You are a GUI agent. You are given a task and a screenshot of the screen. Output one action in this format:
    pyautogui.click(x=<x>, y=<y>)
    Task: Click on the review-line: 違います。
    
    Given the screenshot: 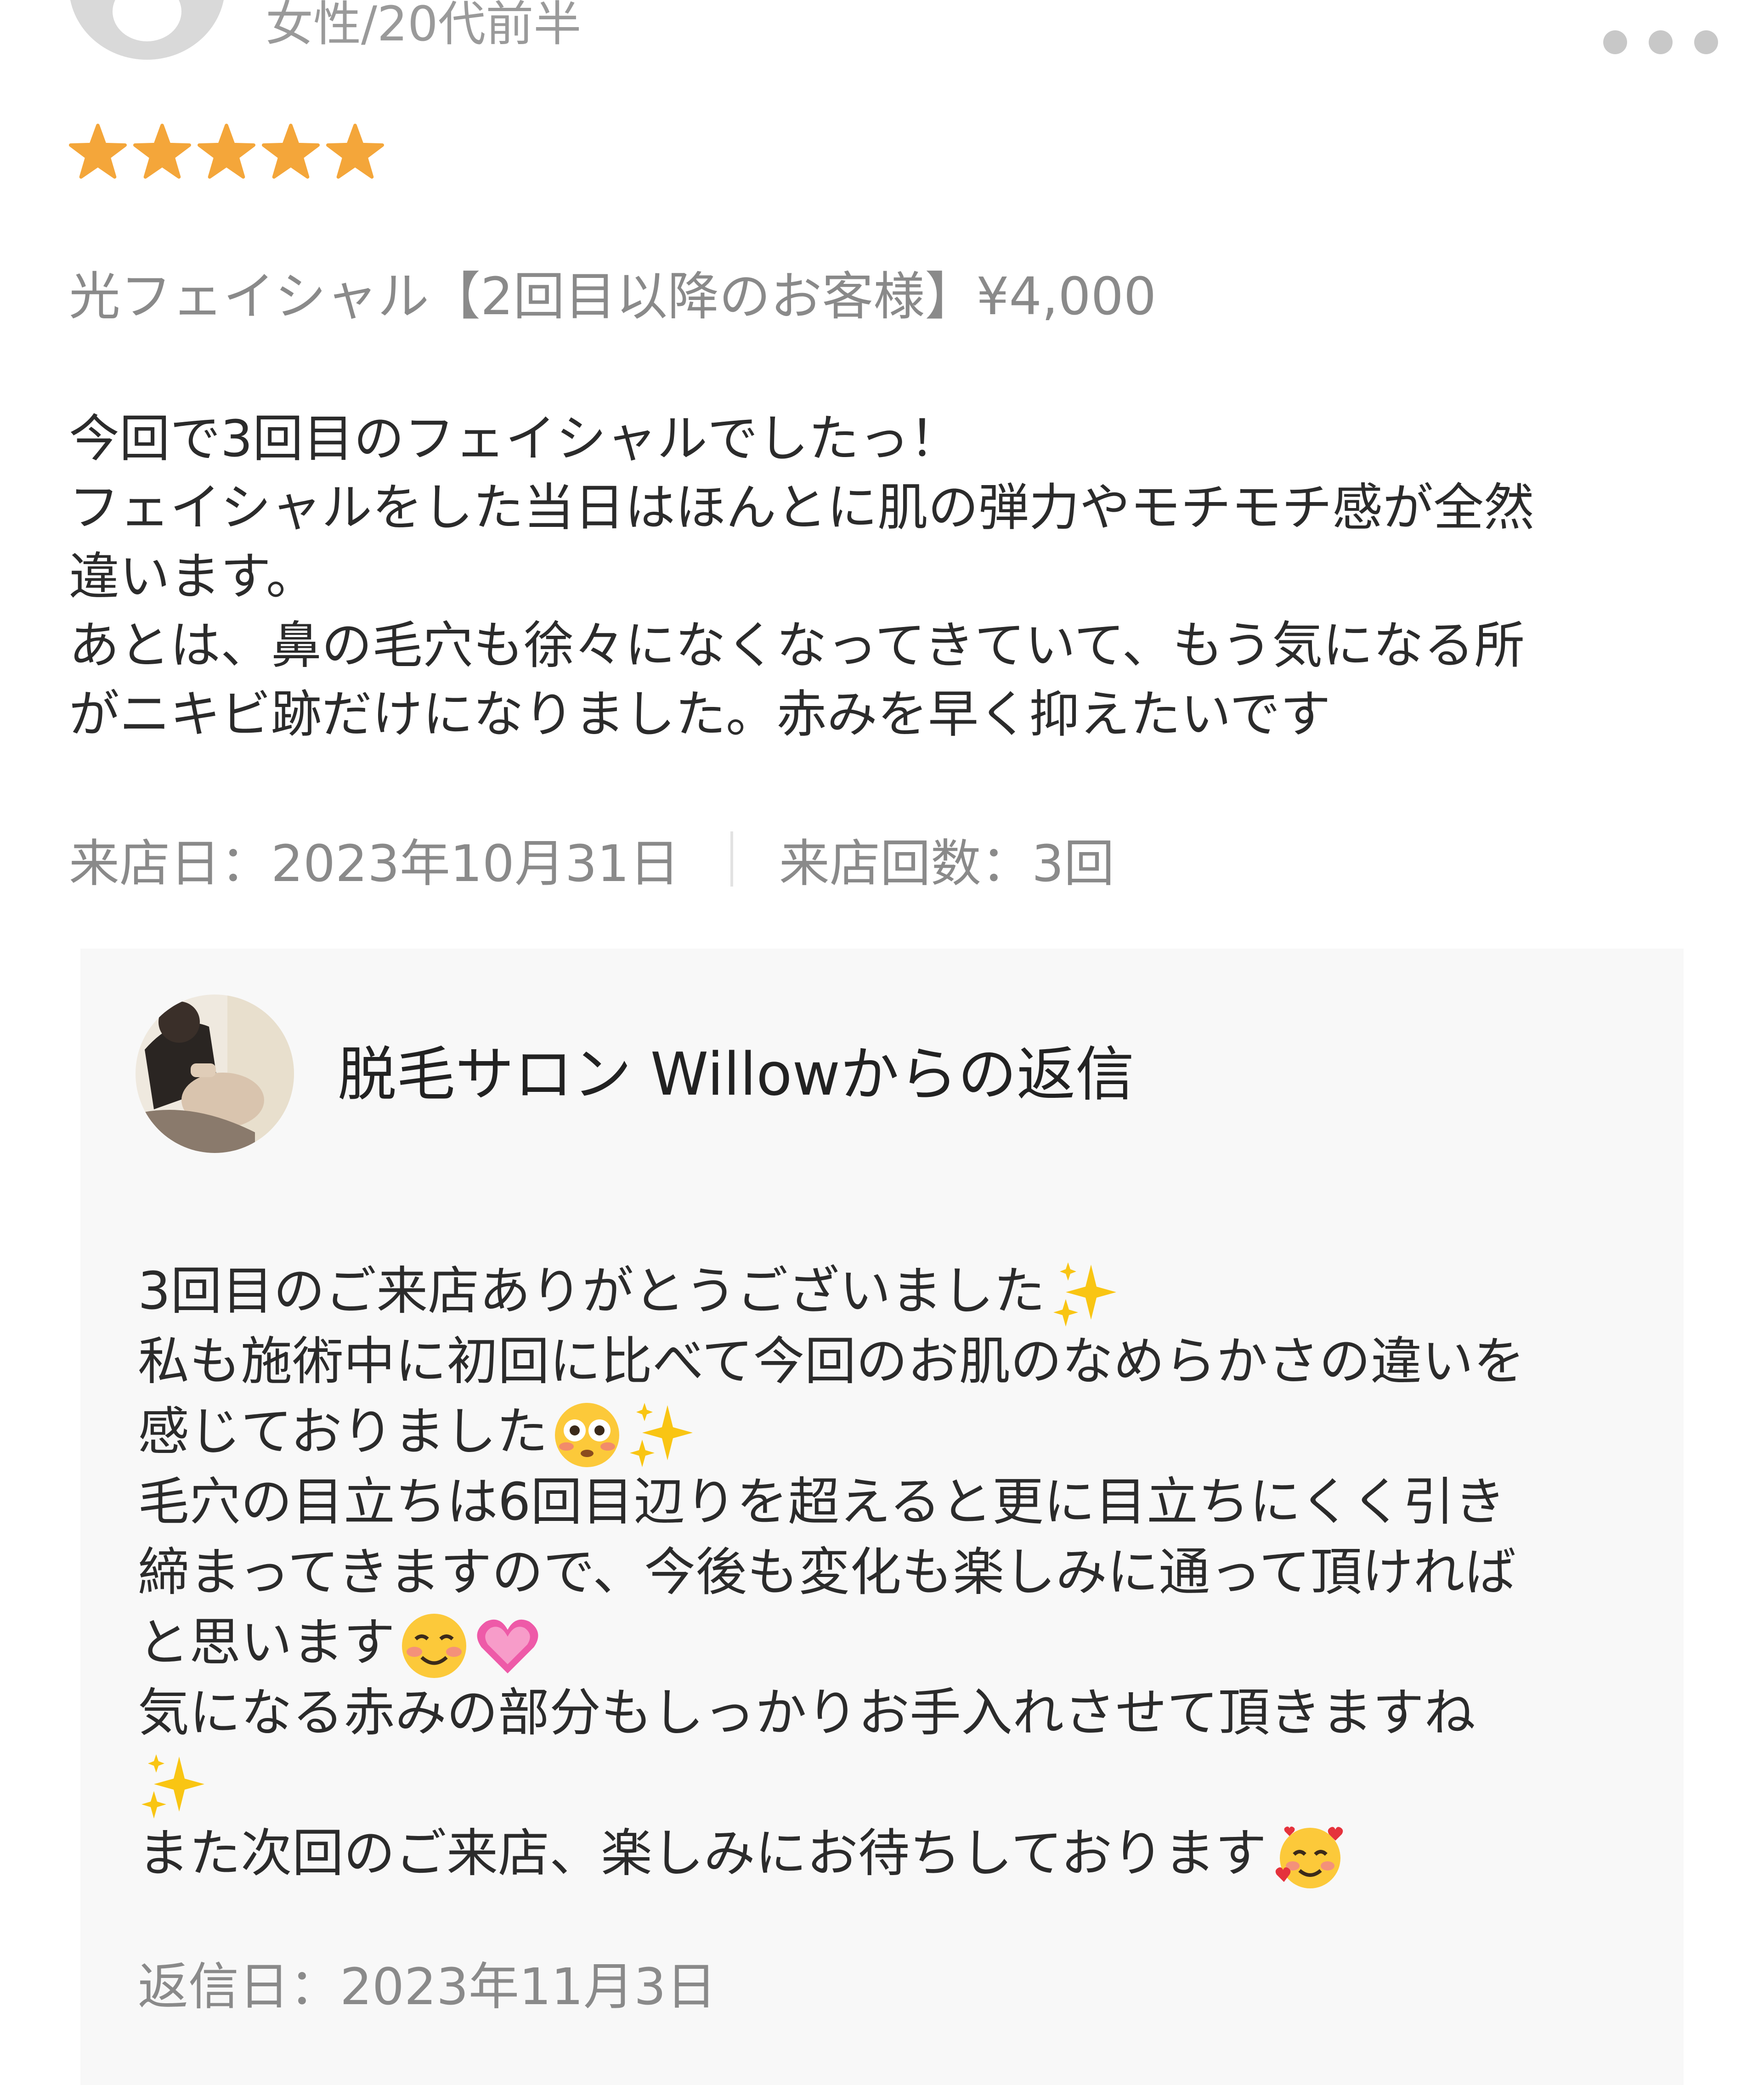 What is the action you would take?
    pyautogui.click(x=193, y=576)
    